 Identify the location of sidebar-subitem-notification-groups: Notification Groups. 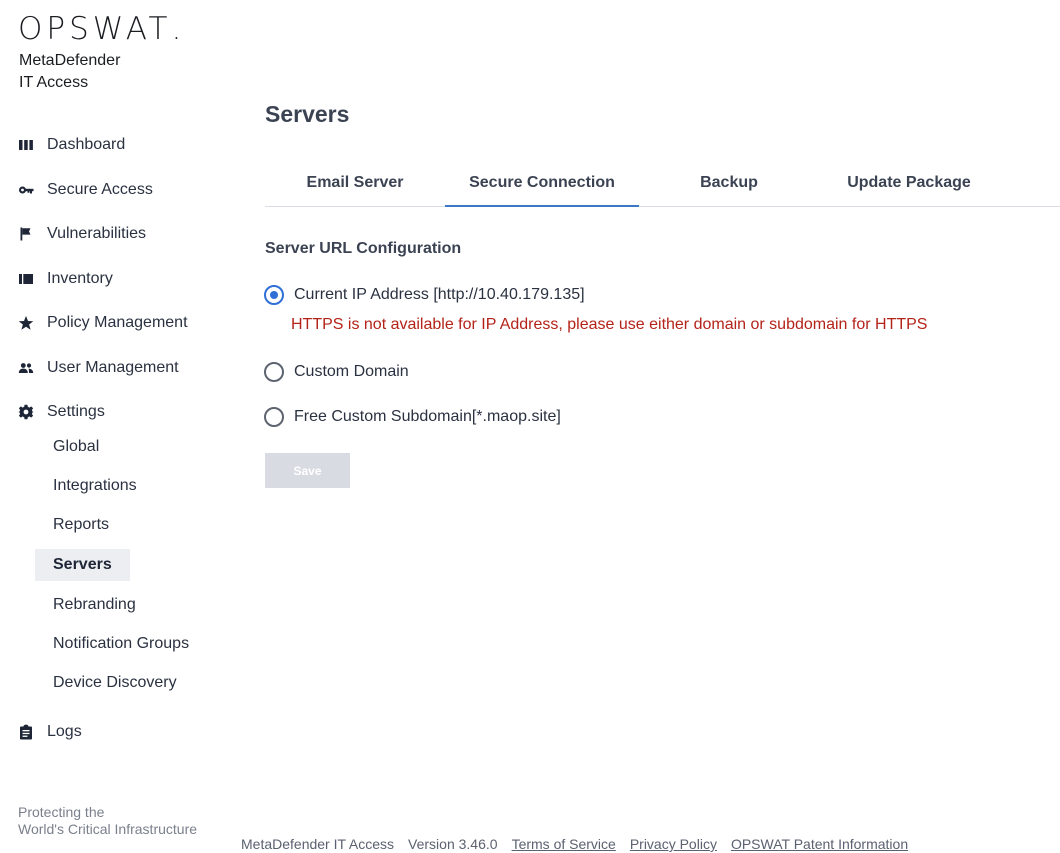
(121, 644).